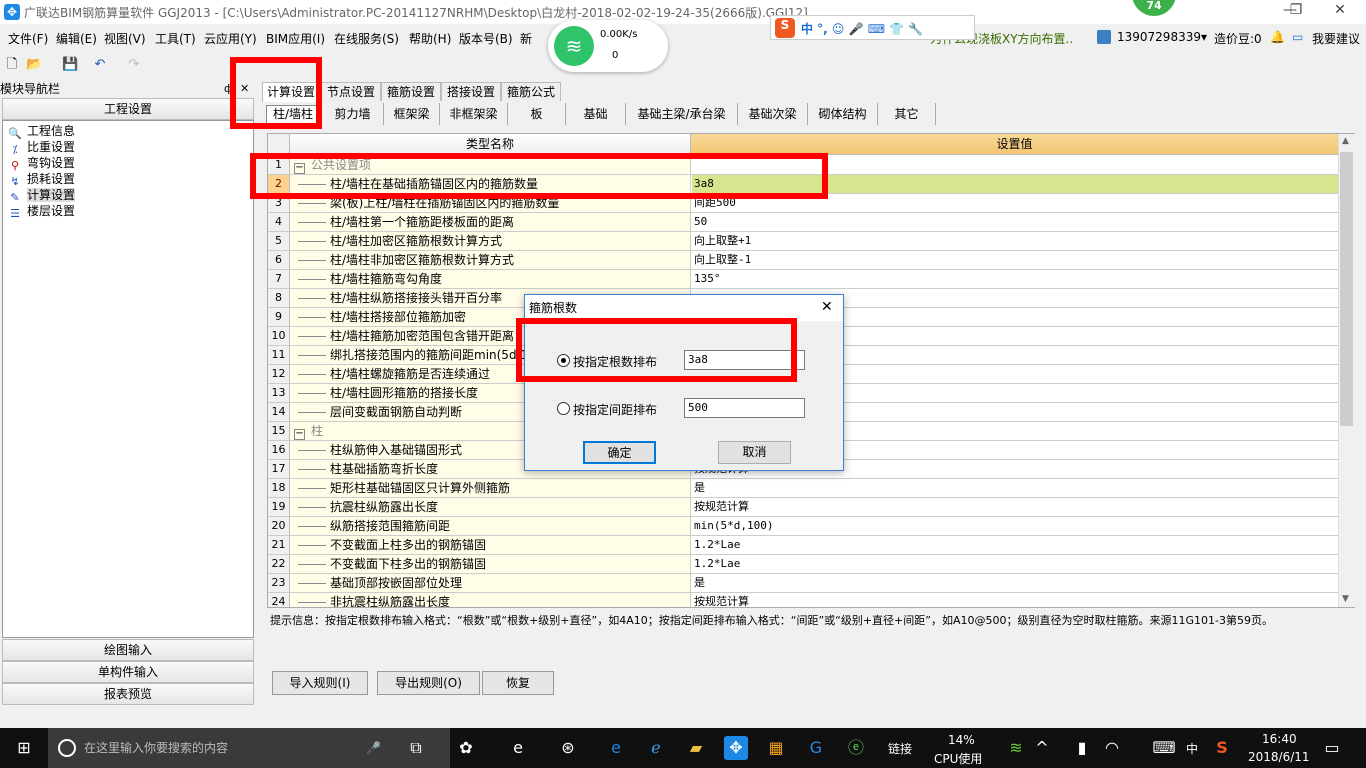 The width and height of the screenshot is (1366, 768). Describe the element at coordinates (291, 92) in the screenshot. I see `tab-calc-settings: 计算设置` at that location.